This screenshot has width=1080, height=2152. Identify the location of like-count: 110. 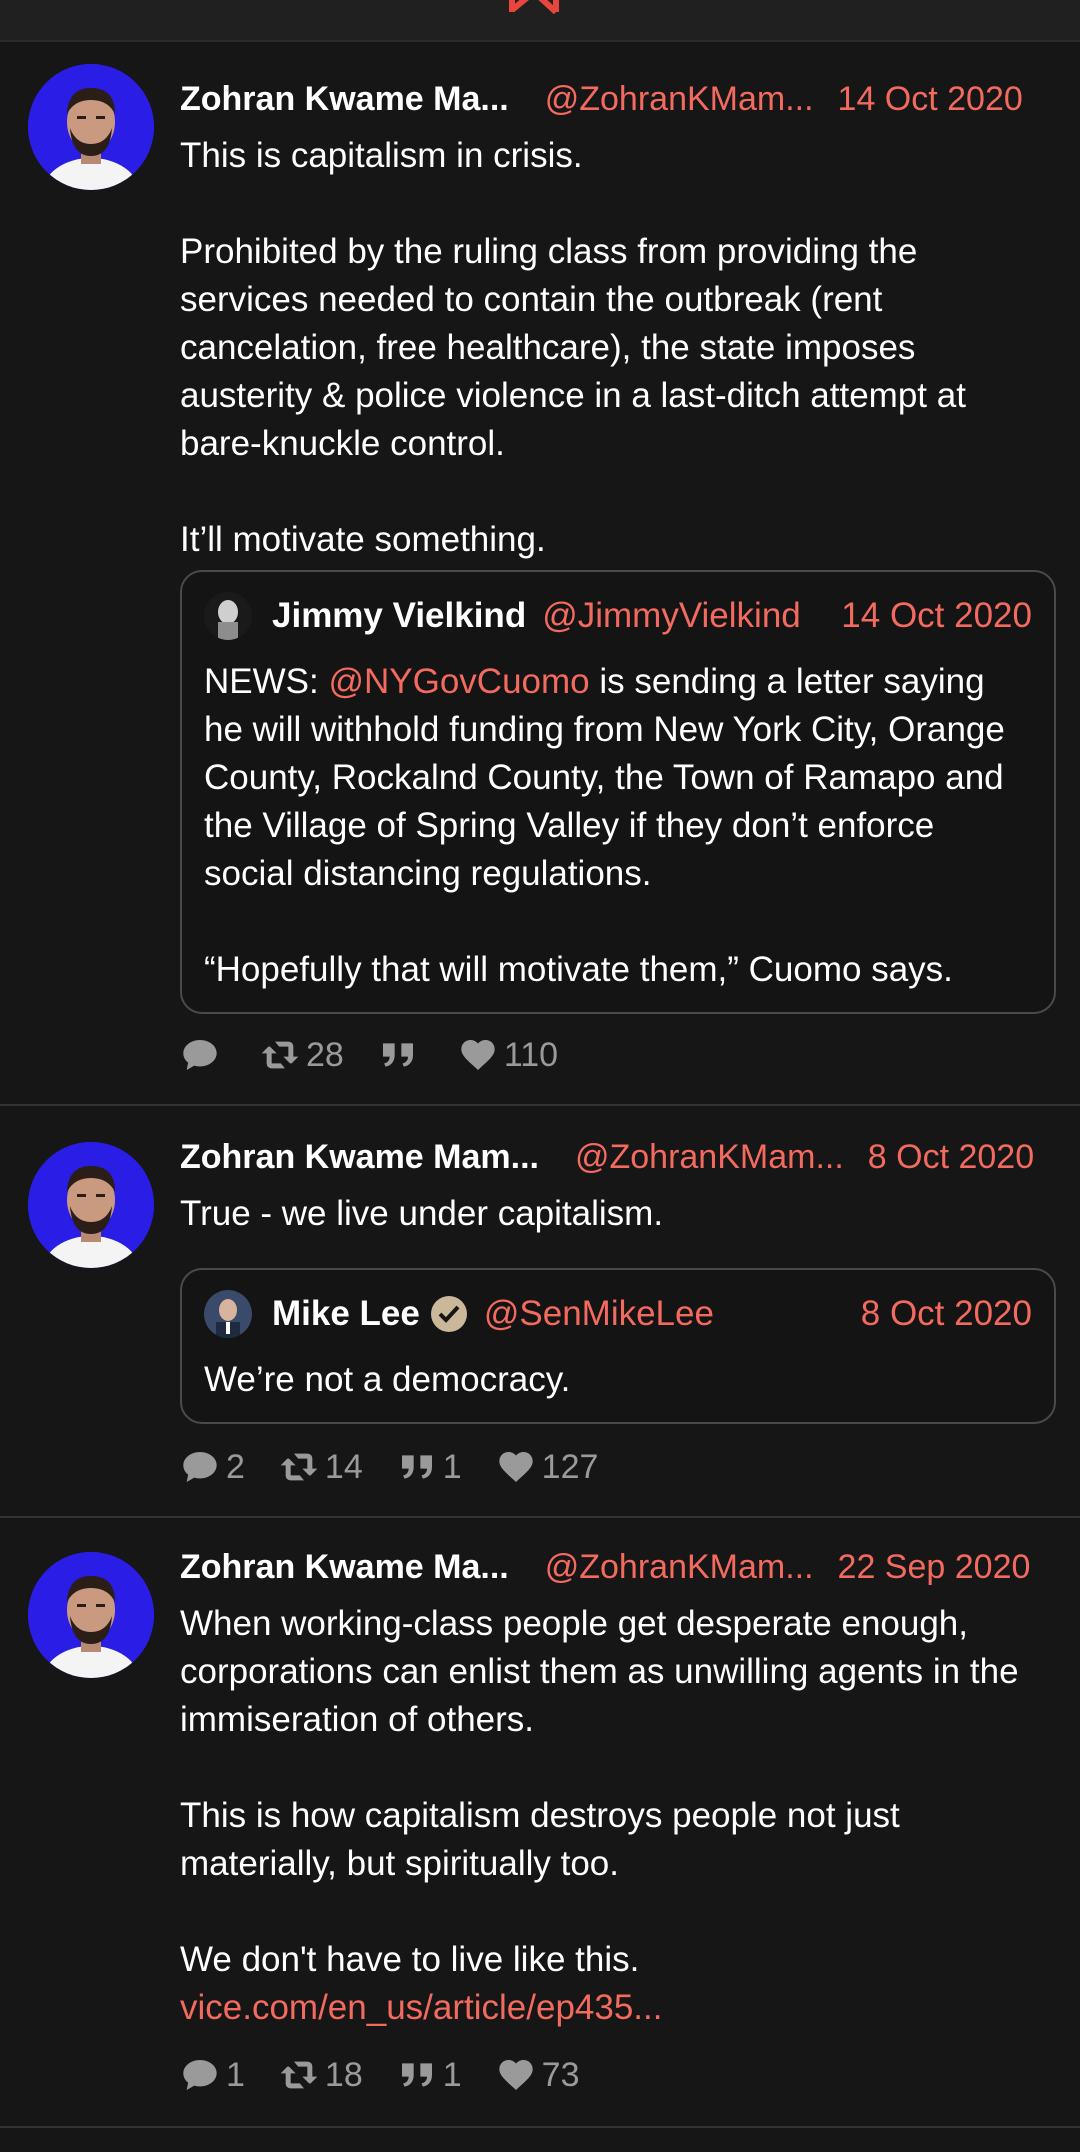
(531, 1054).